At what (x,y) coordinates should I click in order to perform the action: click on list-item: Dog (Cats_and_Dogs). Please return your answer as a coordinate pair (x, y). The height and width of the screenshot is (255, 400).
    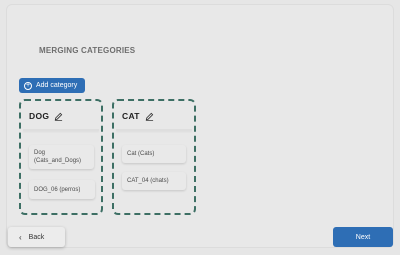
    Looking at the image, I should click on (61, 157).